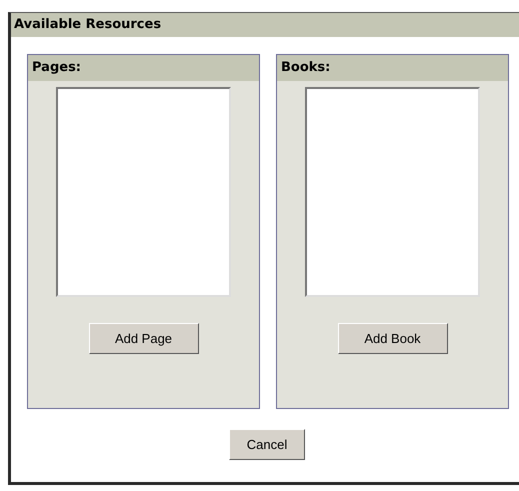  What do you see at coordinates (143, 338) in the screenshot?
I see `add-button: Add Page` at bounding box center [143, 338].